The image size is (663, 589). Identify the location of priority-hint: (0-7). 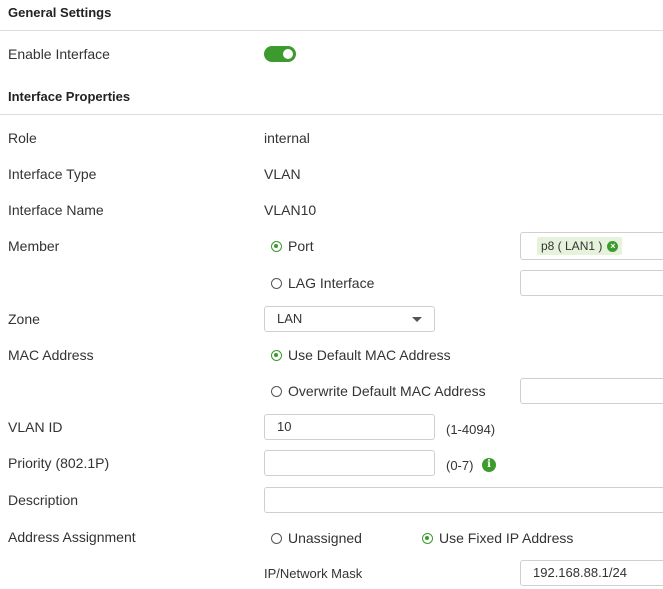
(460, 465).